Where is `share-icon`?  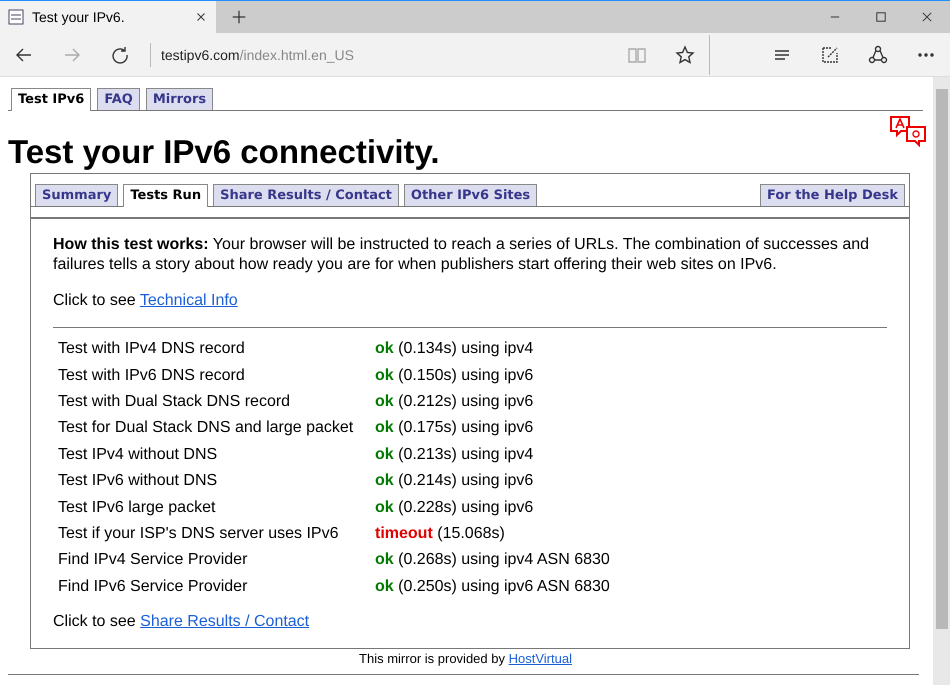 share-icon is located at coordinates (878, 54).